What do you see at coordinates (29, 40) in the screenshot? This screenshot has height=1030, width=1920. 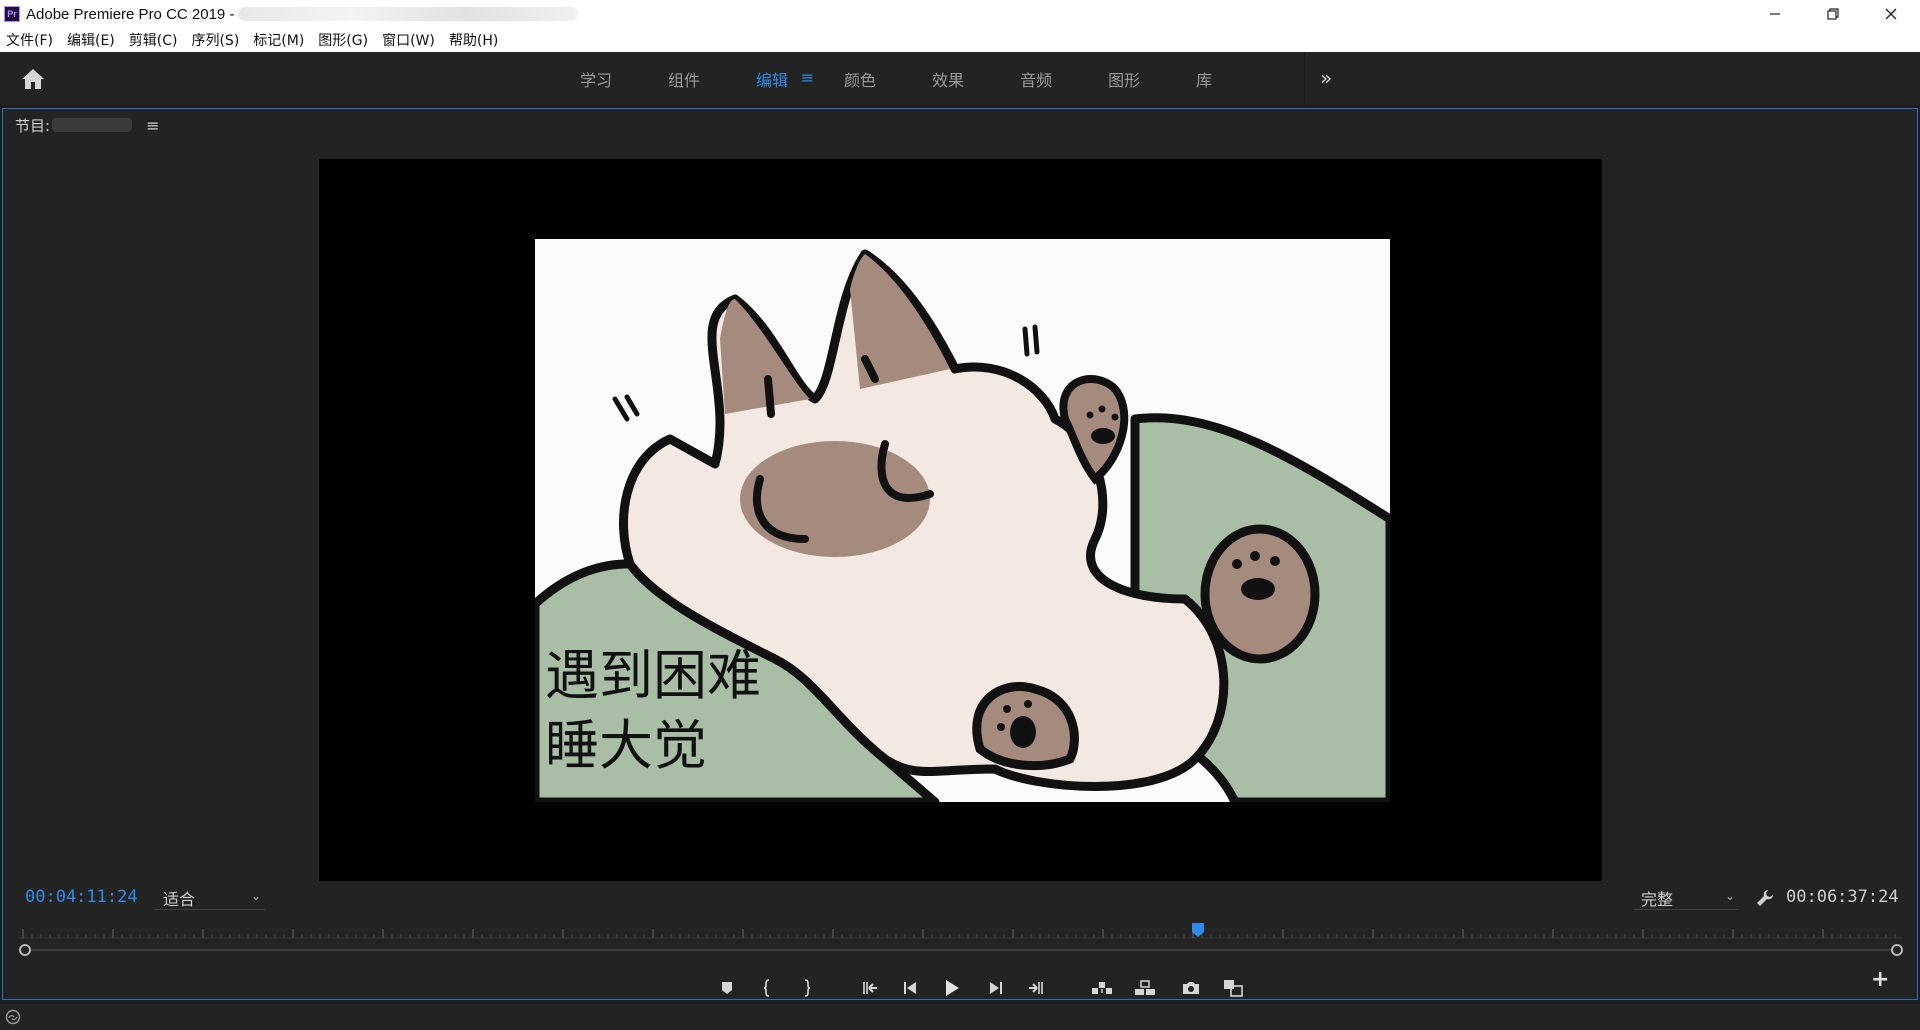 I see `menu-file: 文件(F)` at bounding box center [29, 40].